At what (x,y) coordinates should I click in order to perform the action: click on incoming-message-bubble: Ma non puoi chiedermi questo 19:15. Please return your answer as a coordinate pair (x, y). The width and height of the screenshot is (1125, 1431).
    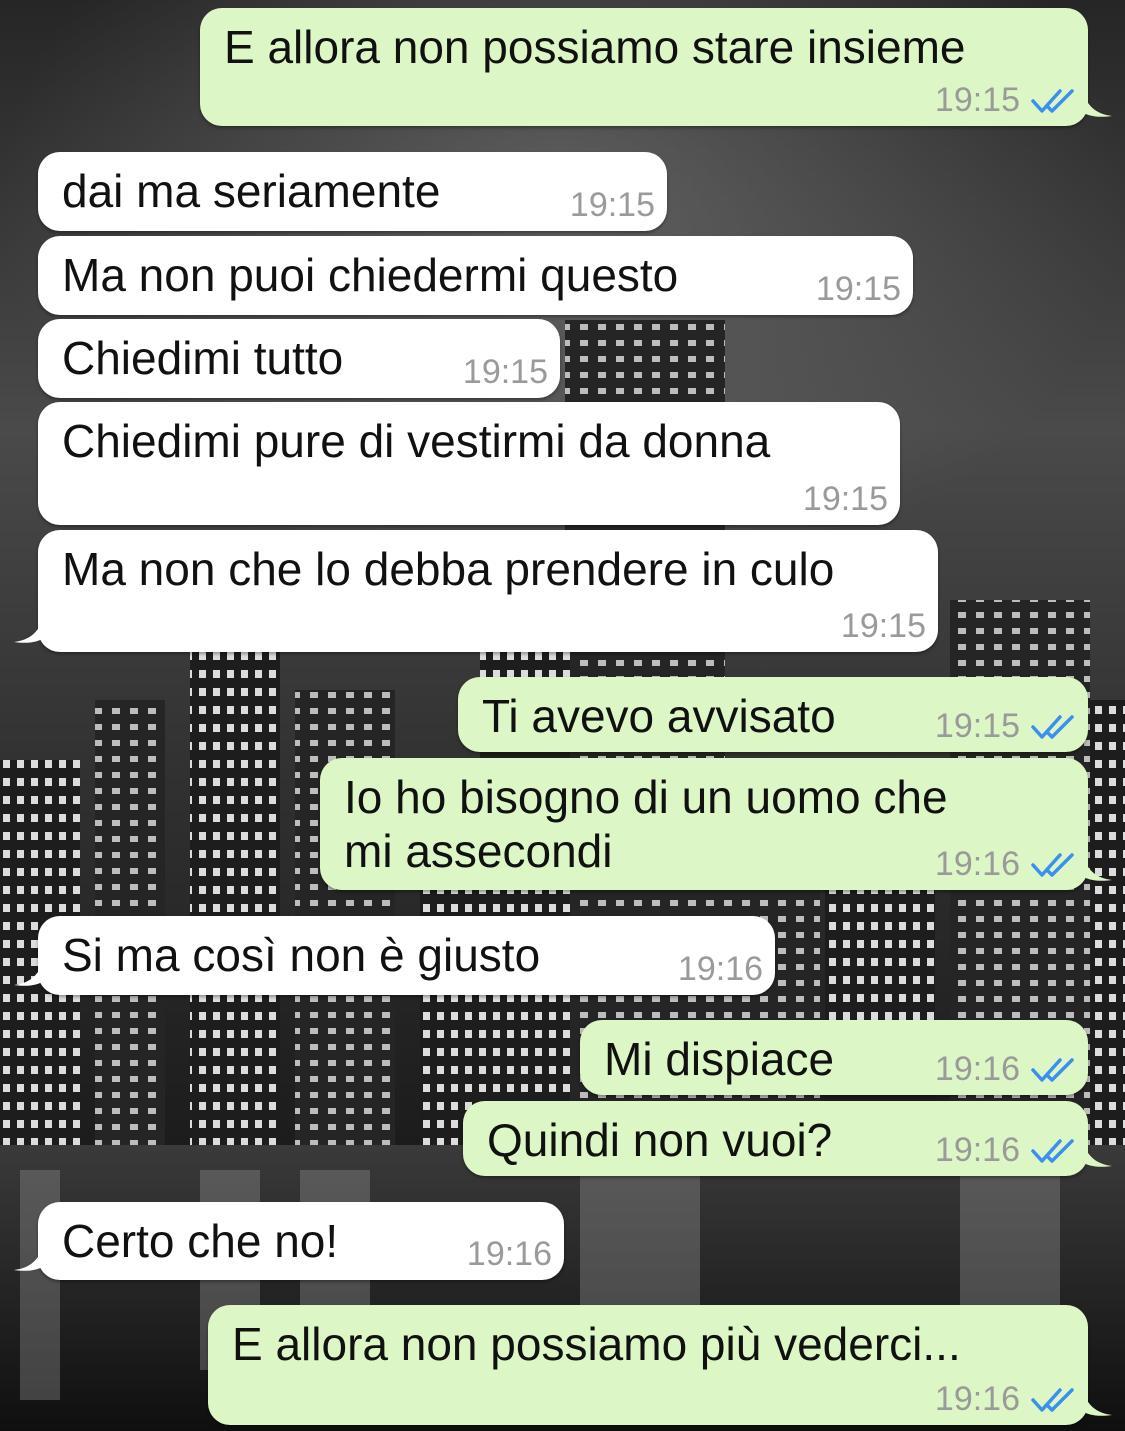
    Looking at the image, I should click on (475, 275).